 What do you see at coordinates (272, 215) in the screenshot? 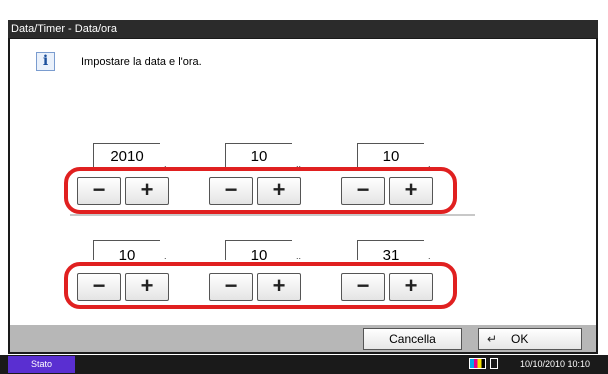
I see `separator-line` at bounding box center [272, 215].